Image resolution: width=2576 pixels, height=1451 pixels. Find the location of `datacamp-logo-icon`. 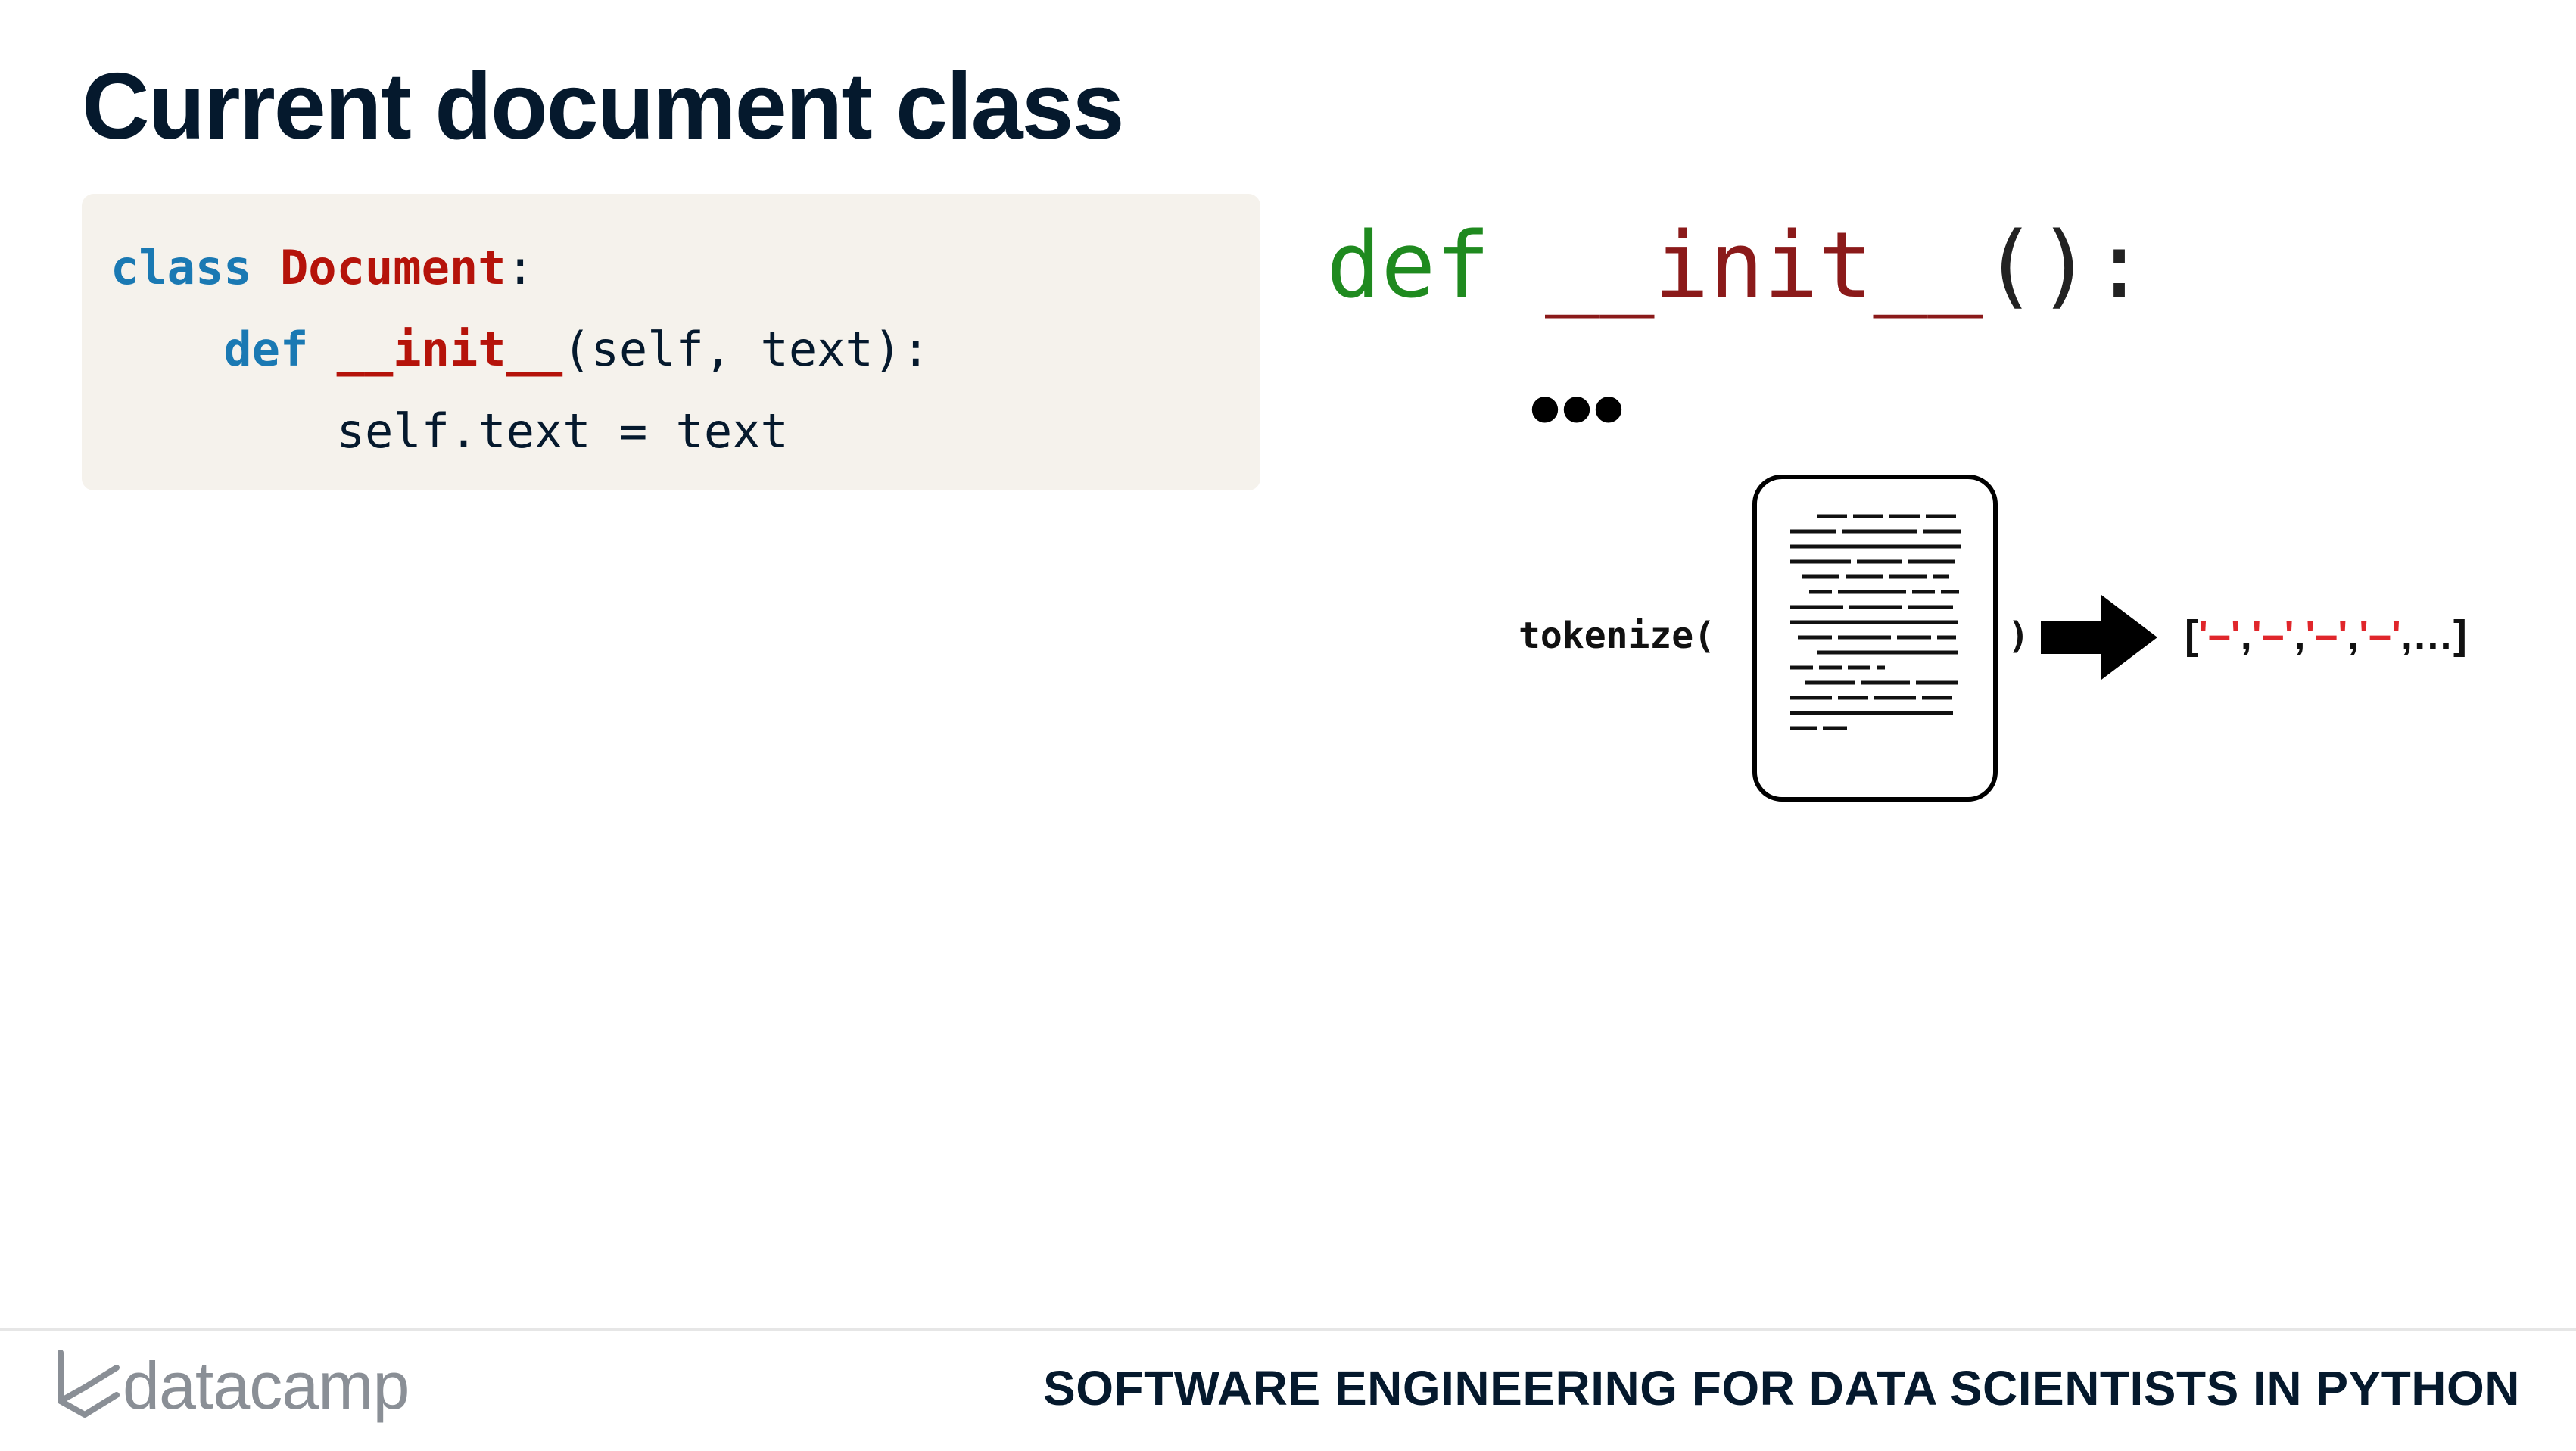

datacamp-logo-icon is located at coordinates (89, 1384).